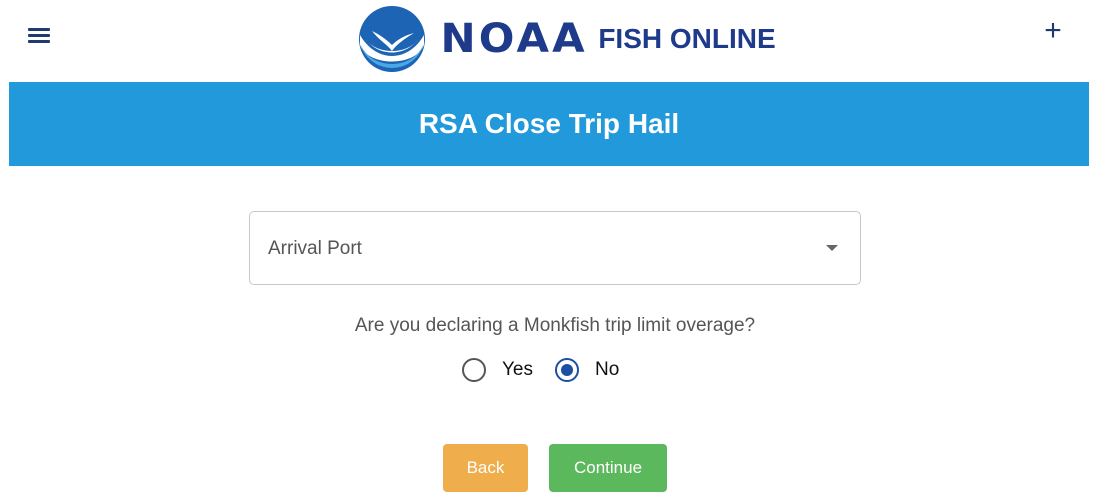 The image size is (1097, 493). Describe the element at coordinates (607, 369) in the screenshot. I see `radio-no-label: No` at that location.